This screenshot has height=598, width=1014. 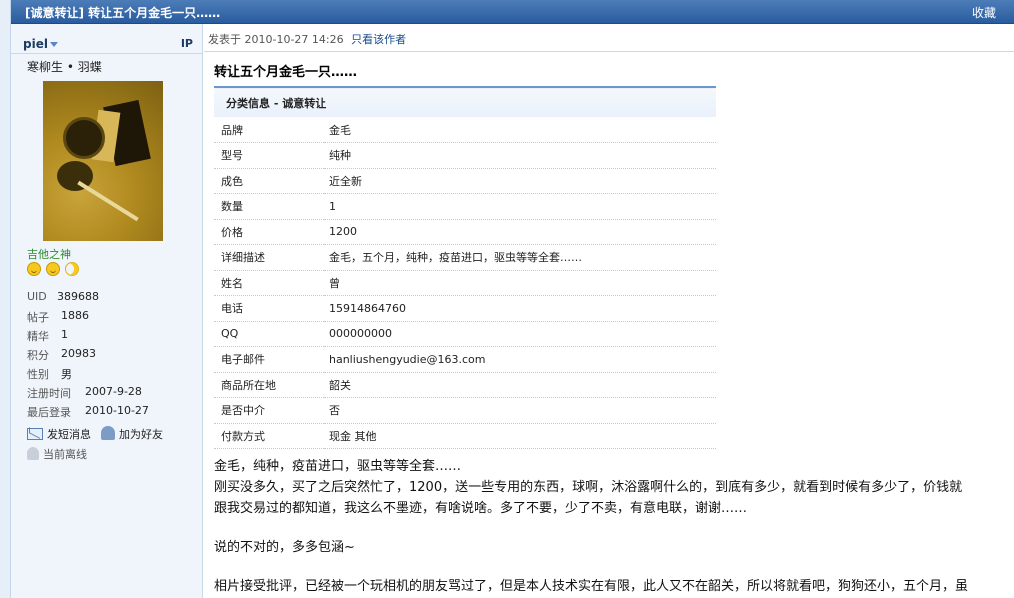 I want to click on row-value: 现金 其他, so click(x=353, y=436).